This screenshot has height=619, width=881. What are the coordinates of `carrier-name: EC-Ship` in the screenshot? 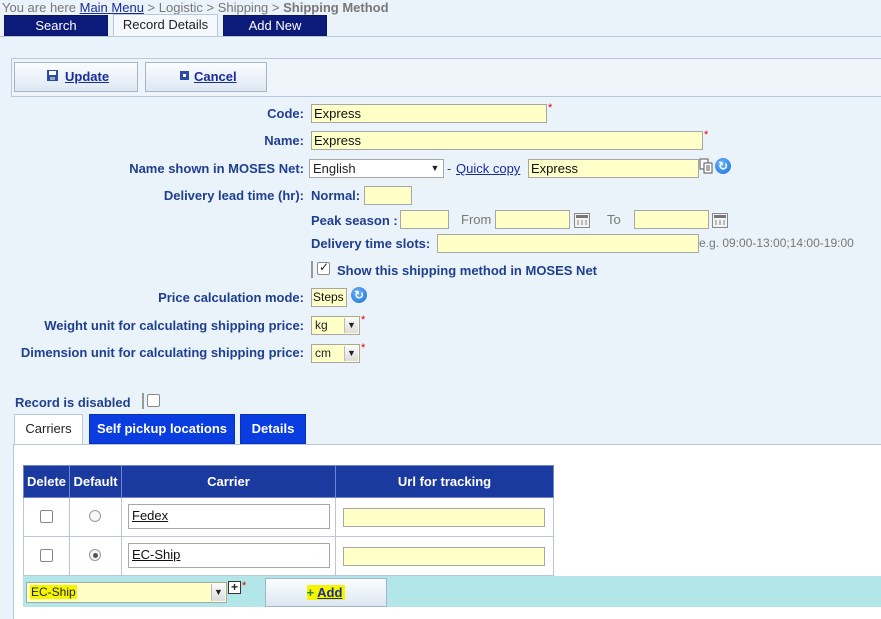 It's located at (156, 554).